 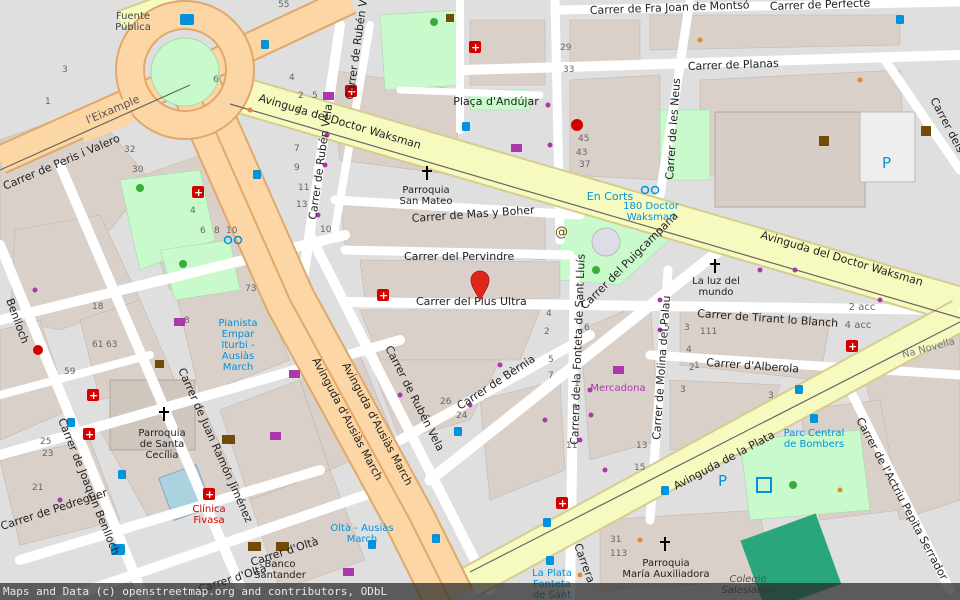 I want to click on place-label: Pianista Empar Iturbi -Ausiàs March, so click(x=237, y=345).